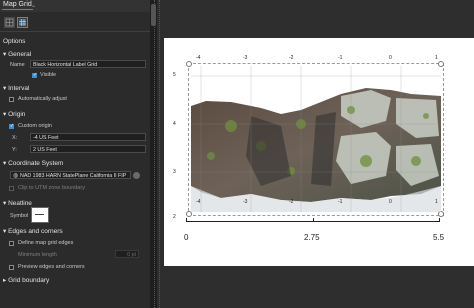  I want to click on grid-label-top: -1, so click(340, 58).